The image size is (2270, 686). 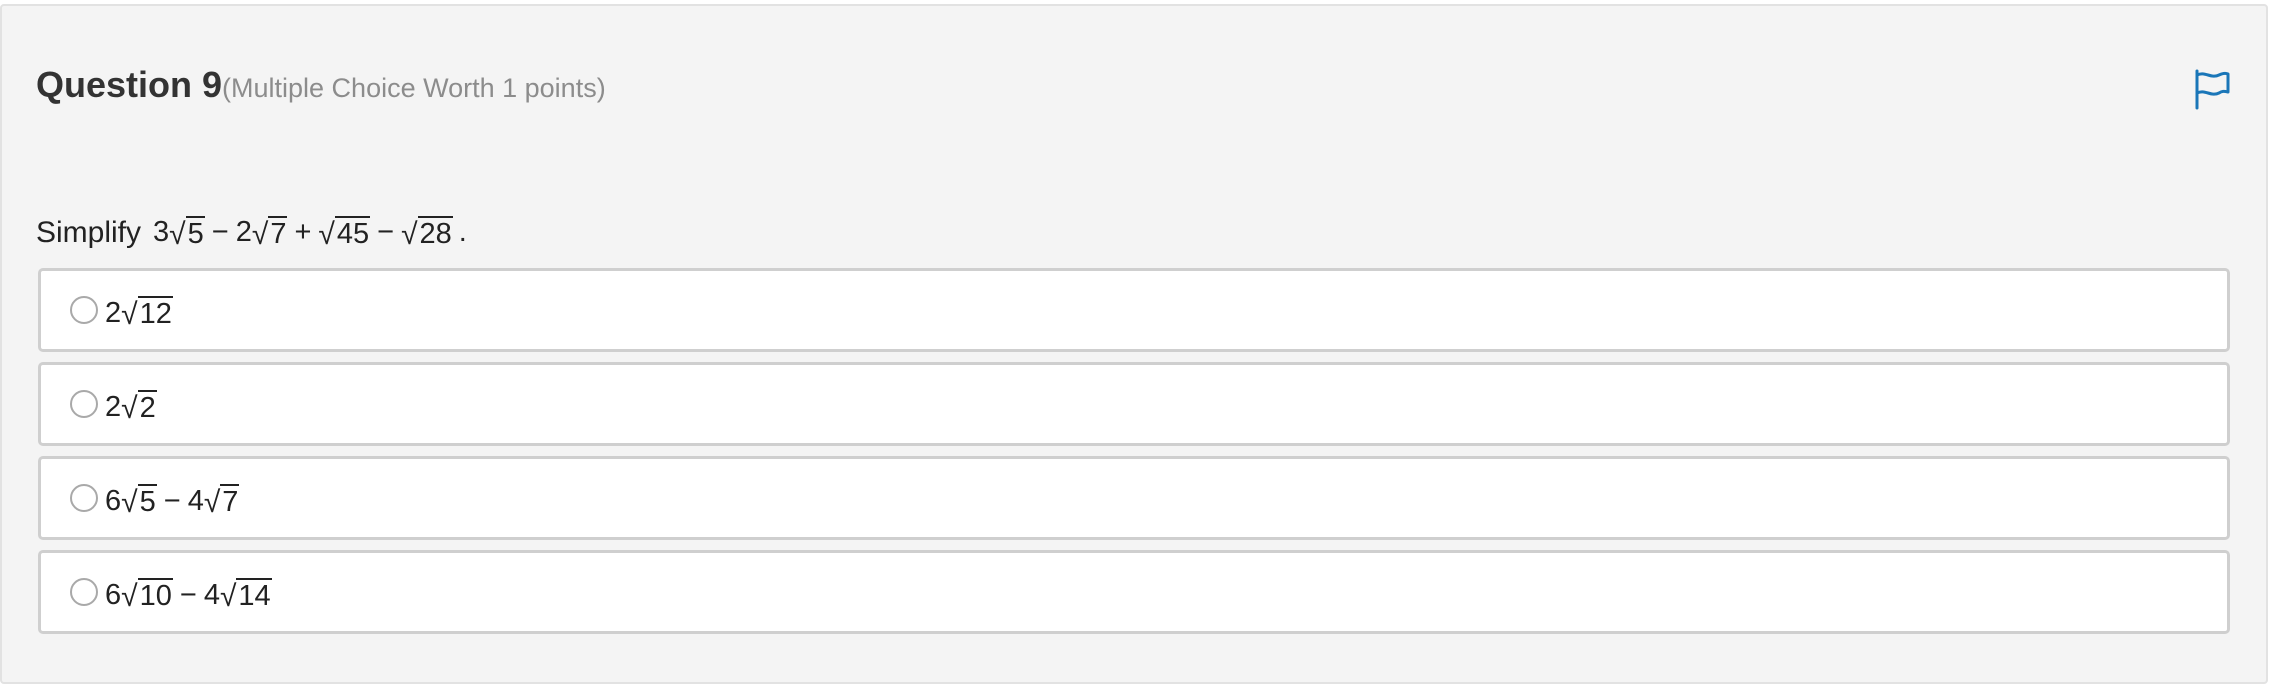 I want to click on option-4-radical-1: √ 10, so click(x=147, y=595).